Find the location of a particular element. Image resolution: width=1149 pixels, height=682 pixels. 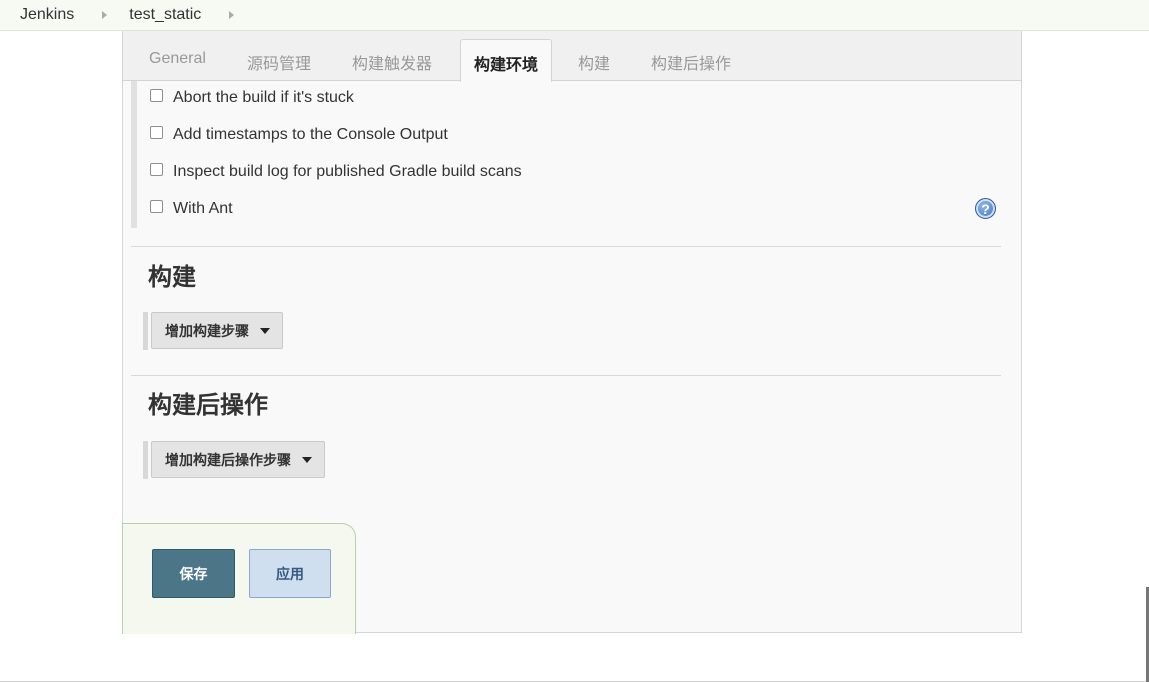

build-env-section-rail is located at coordinates (134, 154).